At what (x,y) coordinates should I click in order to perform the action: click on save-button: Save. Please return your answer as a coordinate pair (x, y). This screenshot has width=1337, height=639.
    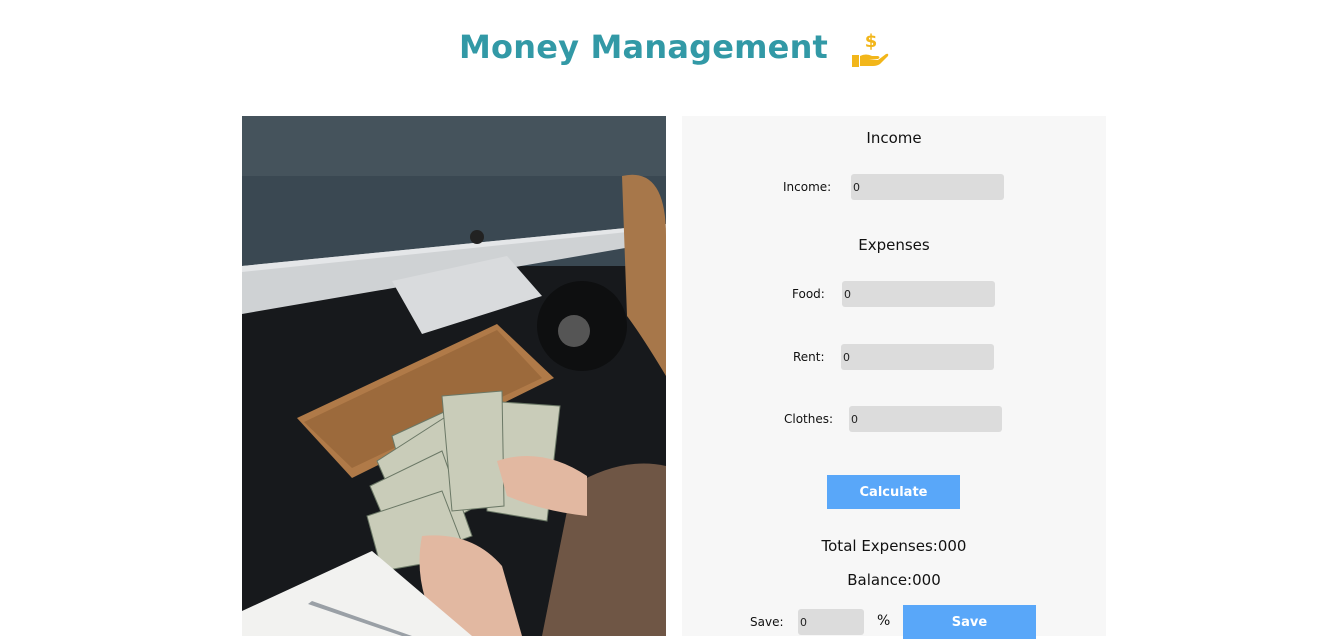
    Looking at the image, I should click on (969, 622).